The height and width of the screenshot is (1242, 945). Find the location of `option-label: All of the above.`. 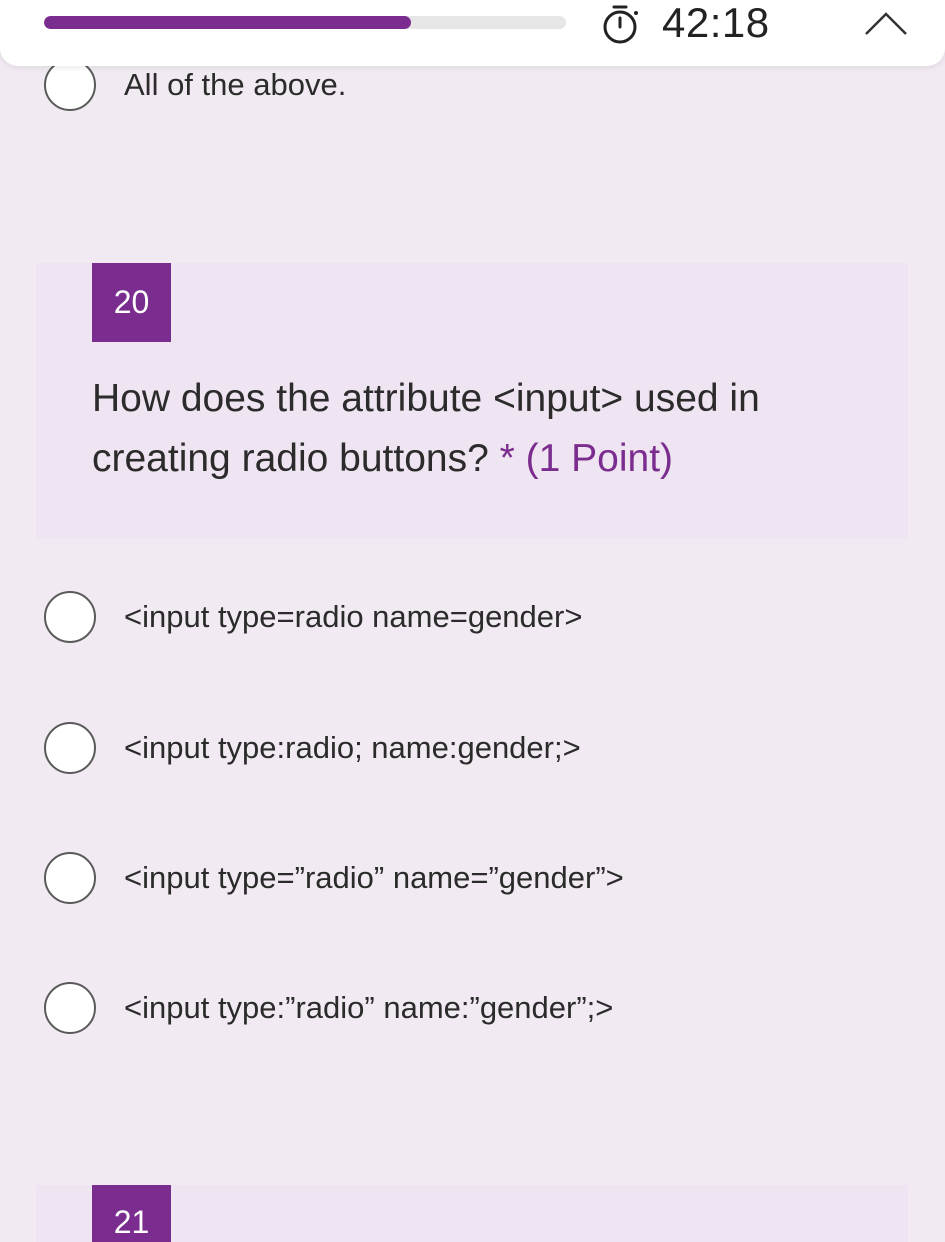

option-label: All of the above. is located at coordinates (235, 84).